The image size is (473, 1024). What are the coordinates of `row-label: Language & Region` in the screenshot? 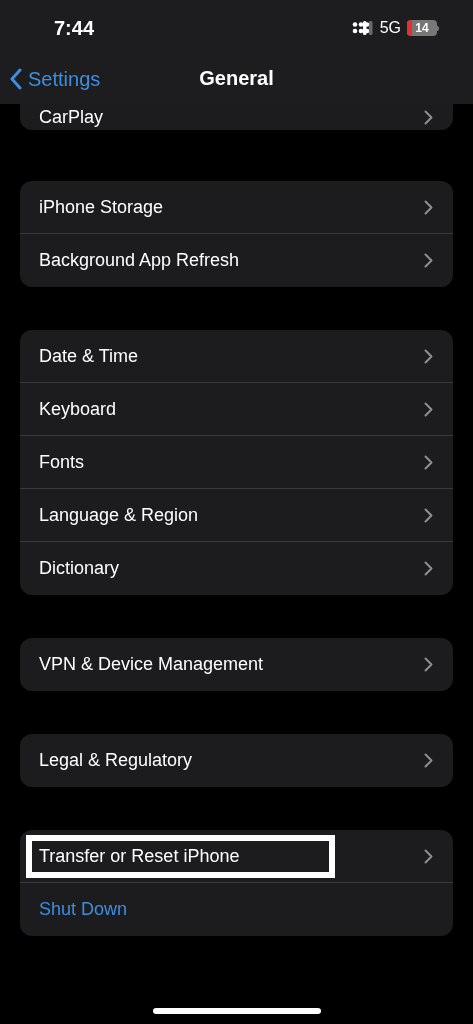 It's located at (119, 515).